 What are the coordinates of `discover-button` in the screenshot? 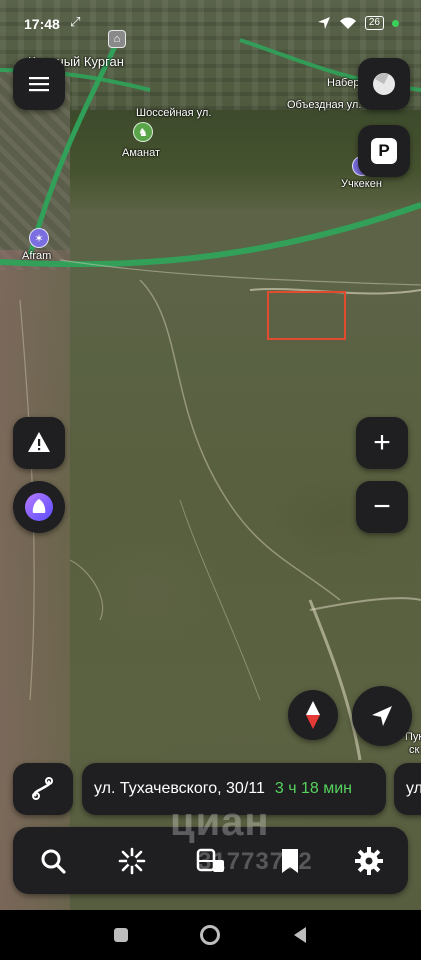 It's located at (132, 861).